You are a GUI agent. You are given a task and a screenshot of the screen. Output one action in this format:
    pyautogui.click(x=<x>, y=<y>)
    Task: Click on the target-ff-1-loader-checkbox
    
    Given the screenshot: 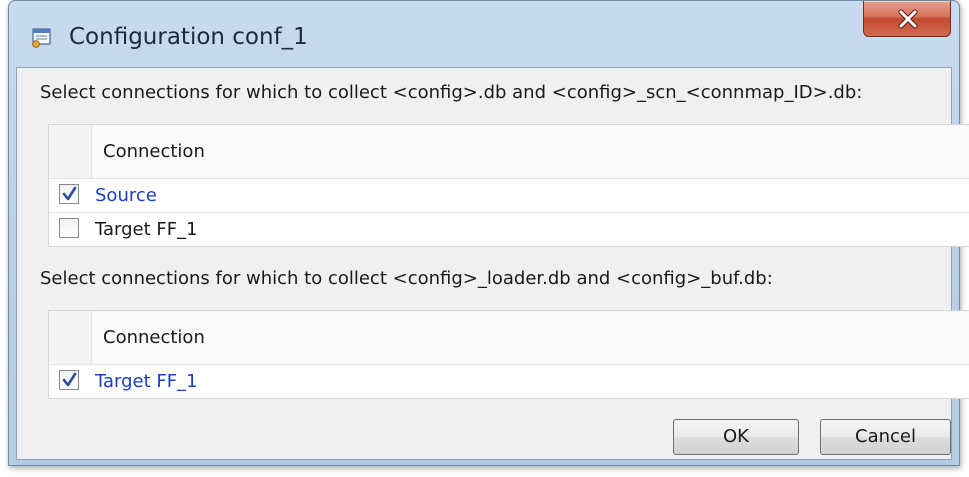 What is the action you would take?
    pyautogui.click(x=69, y=380)
    